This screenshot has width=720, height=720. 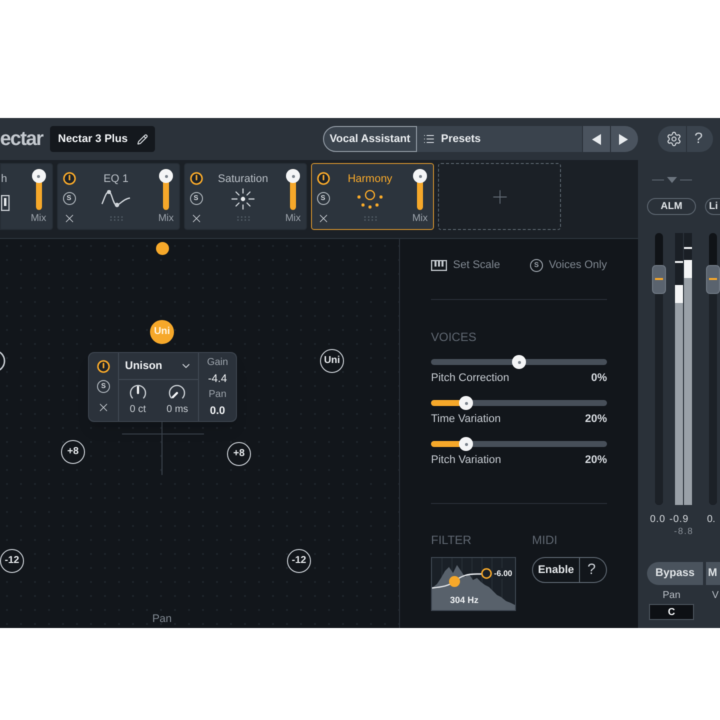 I want to click on slider-label: Pitch Variation, so click(x=466, y=460).